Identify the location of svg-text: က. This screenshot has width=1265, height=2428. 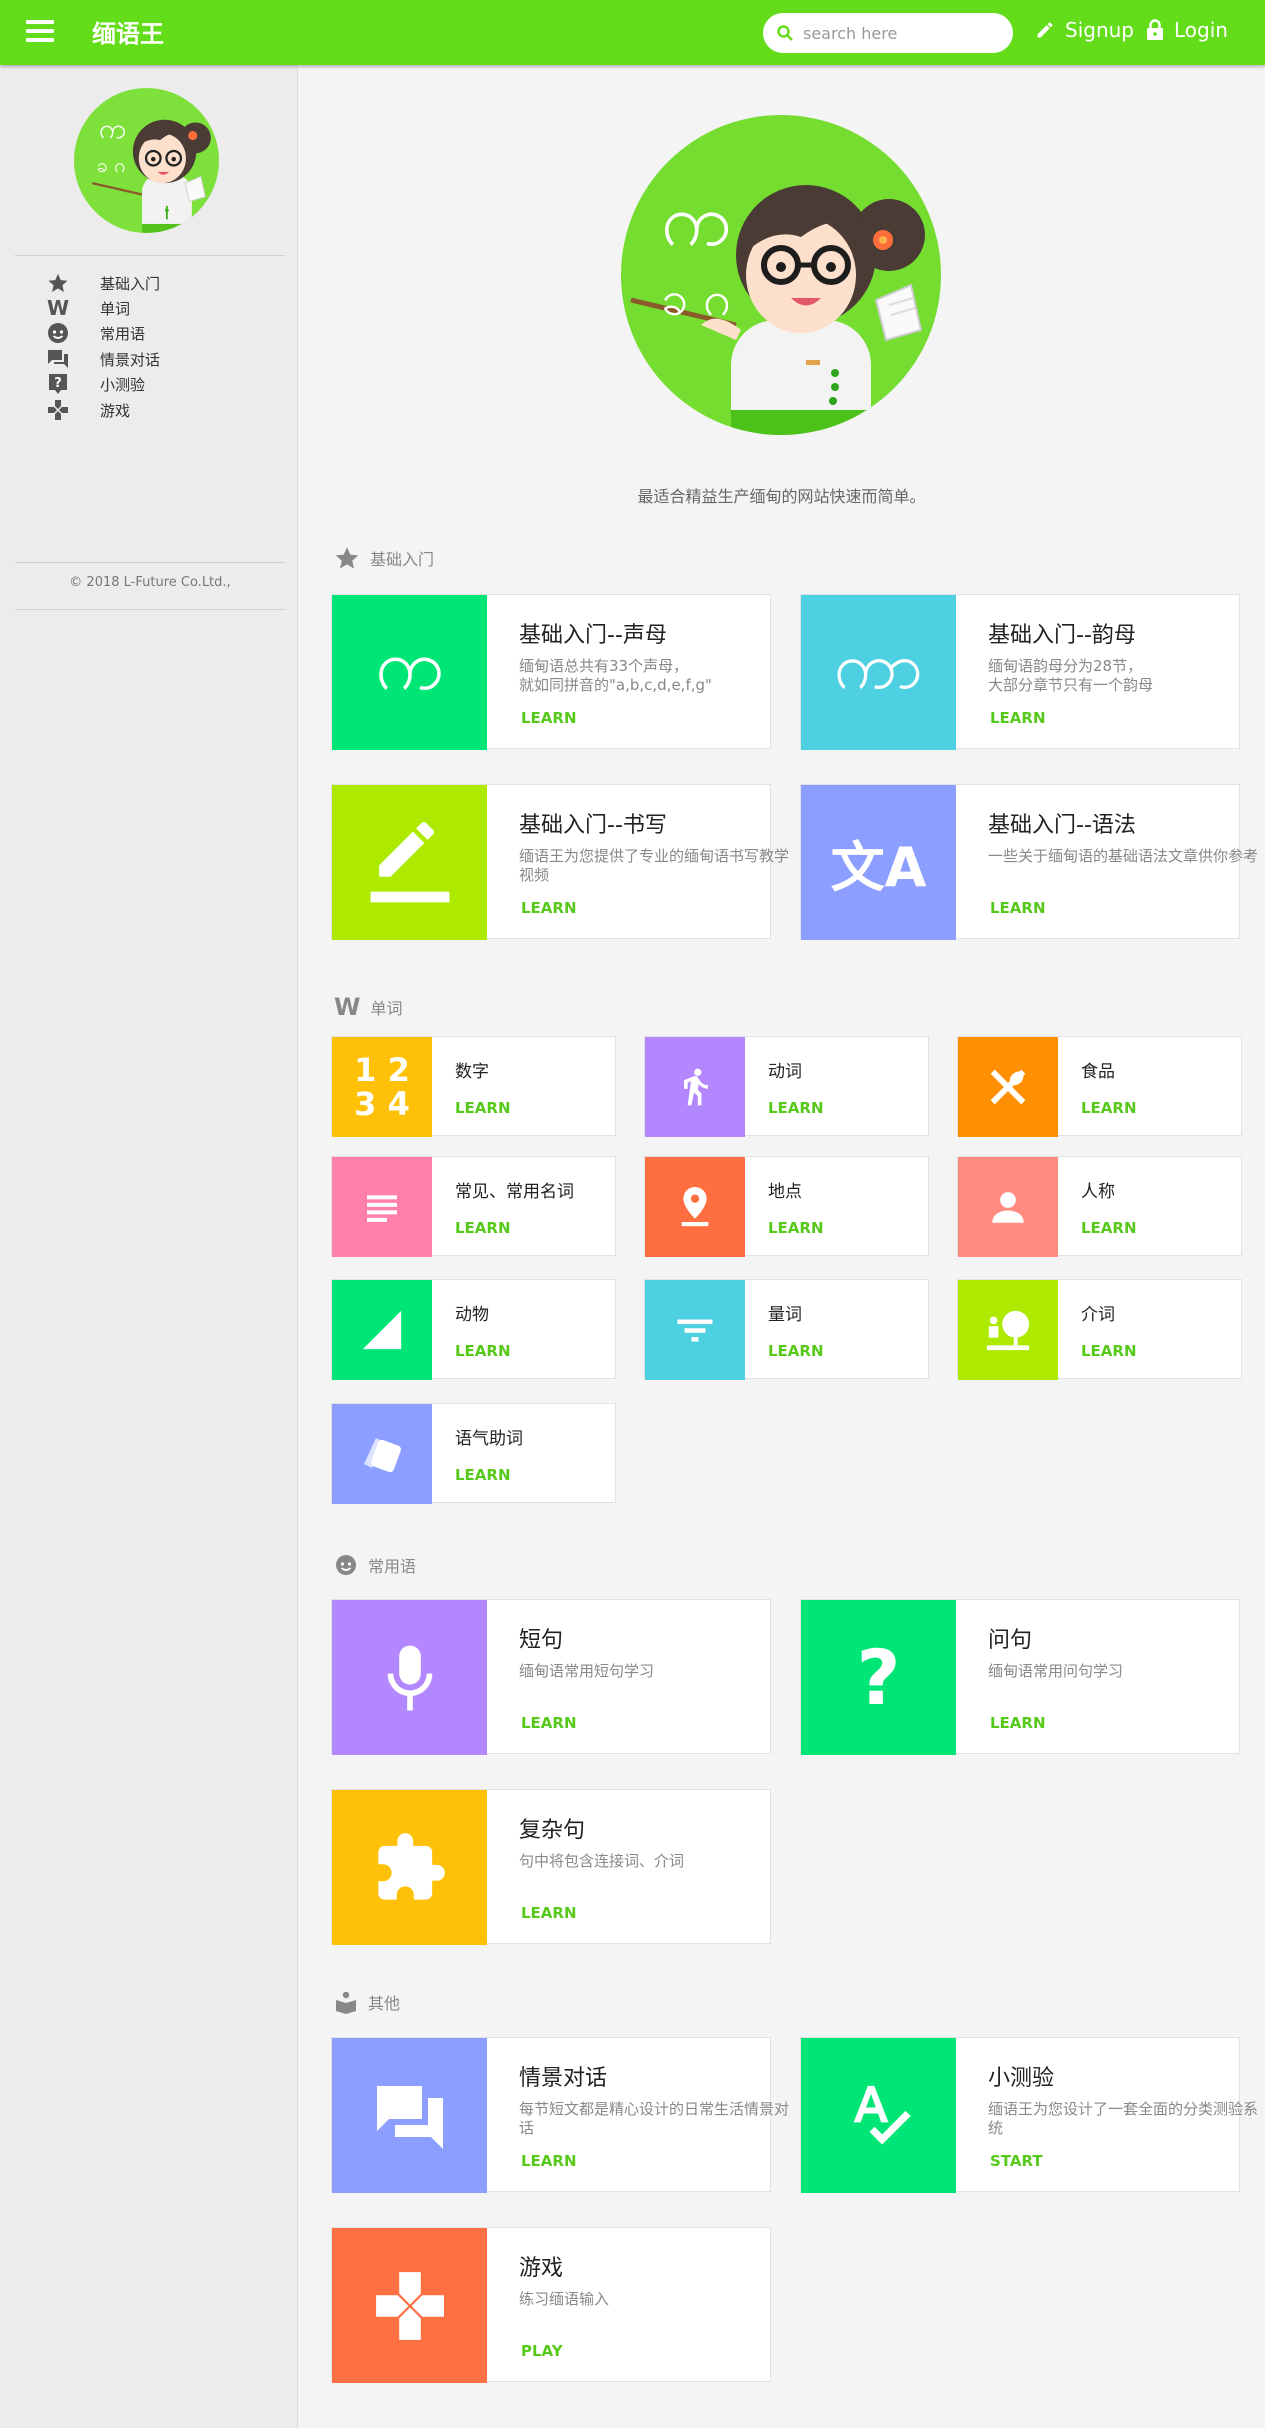
(113, 128).